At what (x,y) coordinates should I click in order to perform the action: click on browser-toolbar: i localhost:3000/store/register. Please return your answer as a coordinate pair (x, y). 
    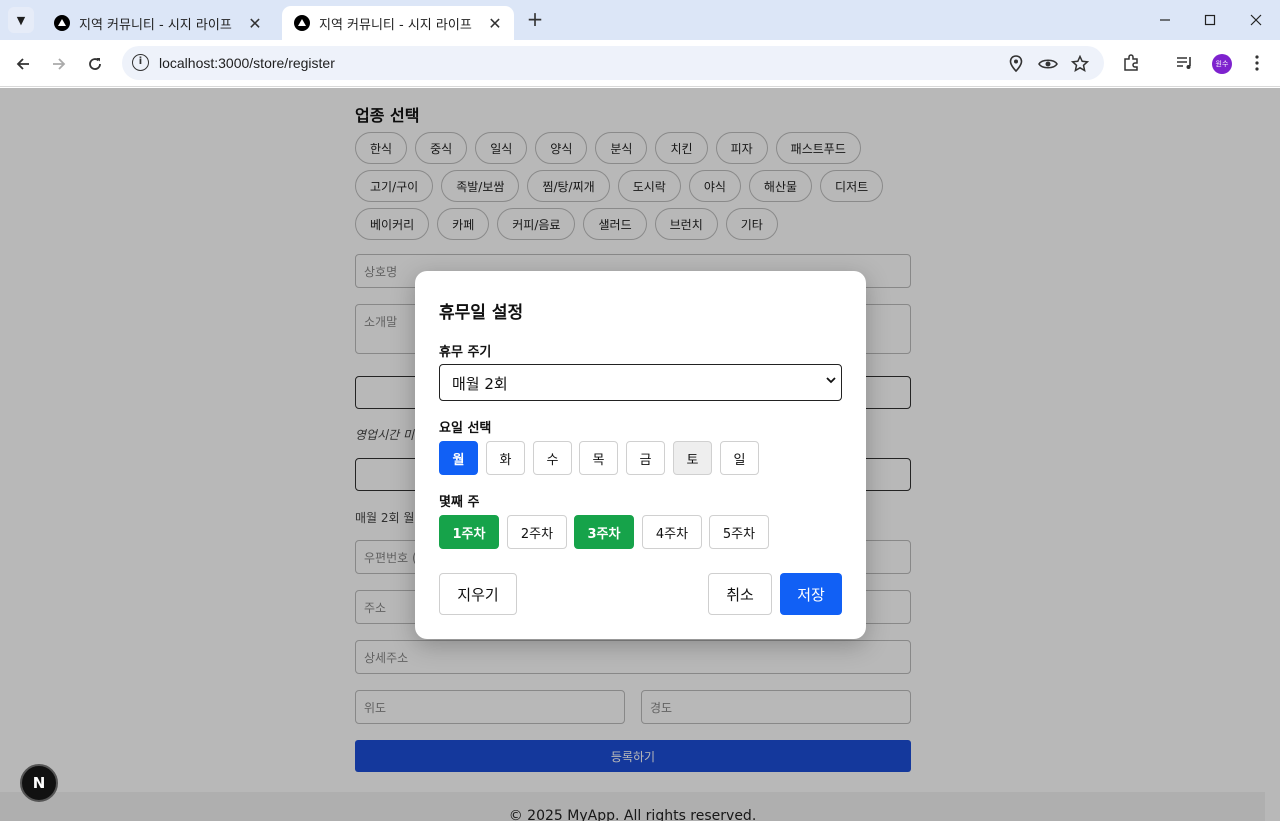
    Looking at the image, I should click on (640, 63).